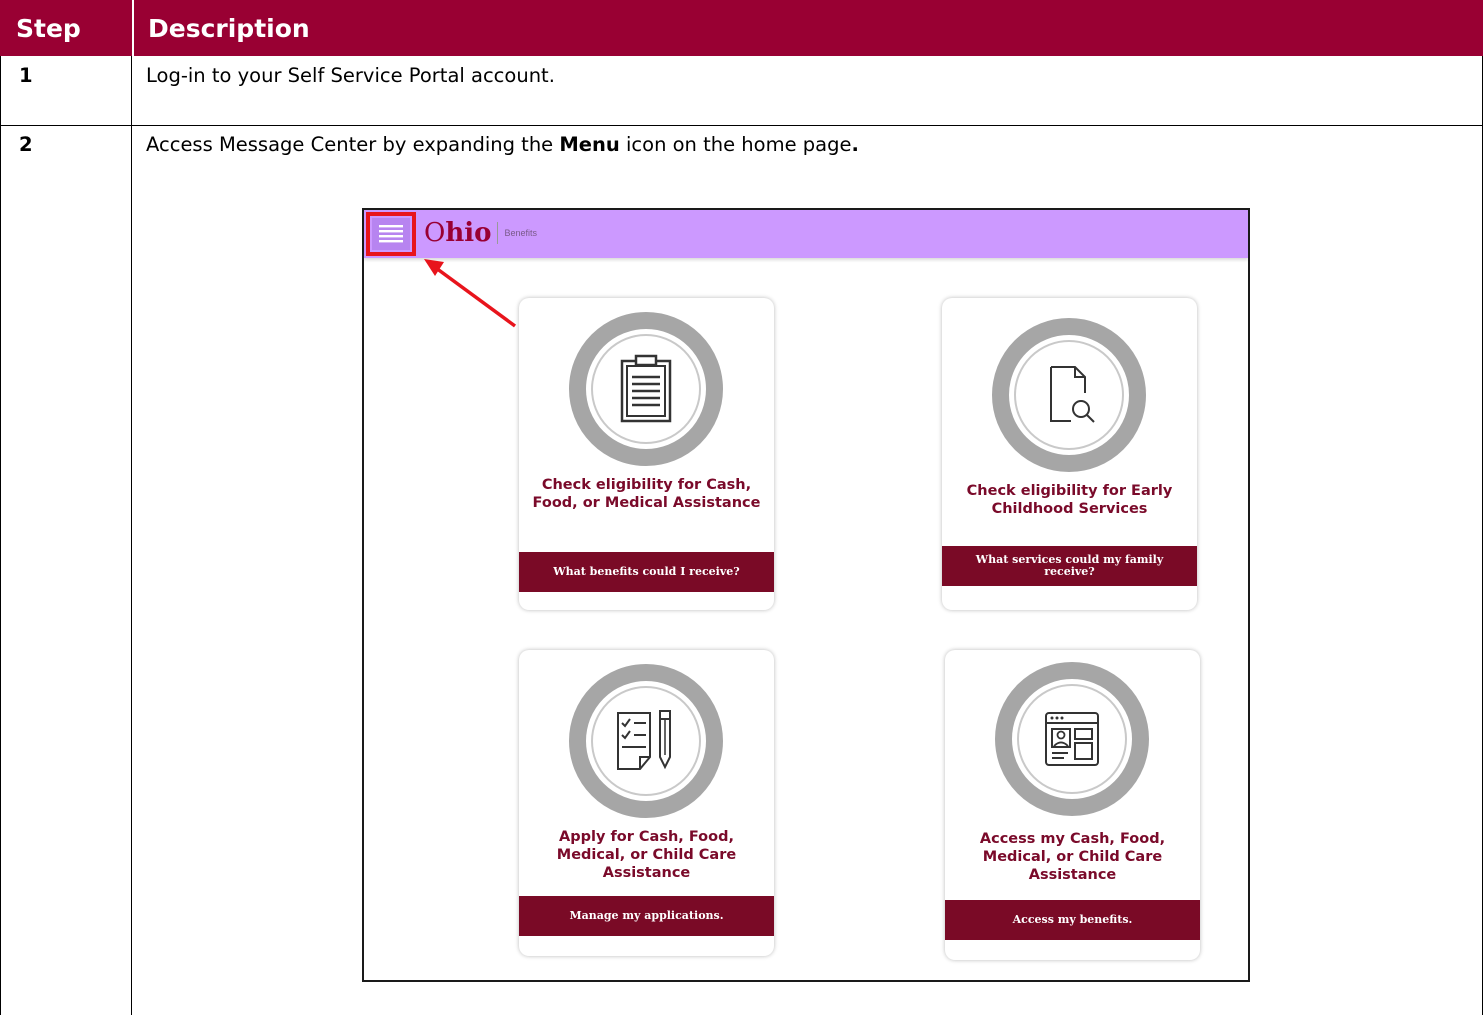 This screenshot has width=1483, height=1015. What do you see at coordinates (735, 144) in the screenshot?
I see `row-2-text-after: icon on the home page` at bounding box center [735, 144].